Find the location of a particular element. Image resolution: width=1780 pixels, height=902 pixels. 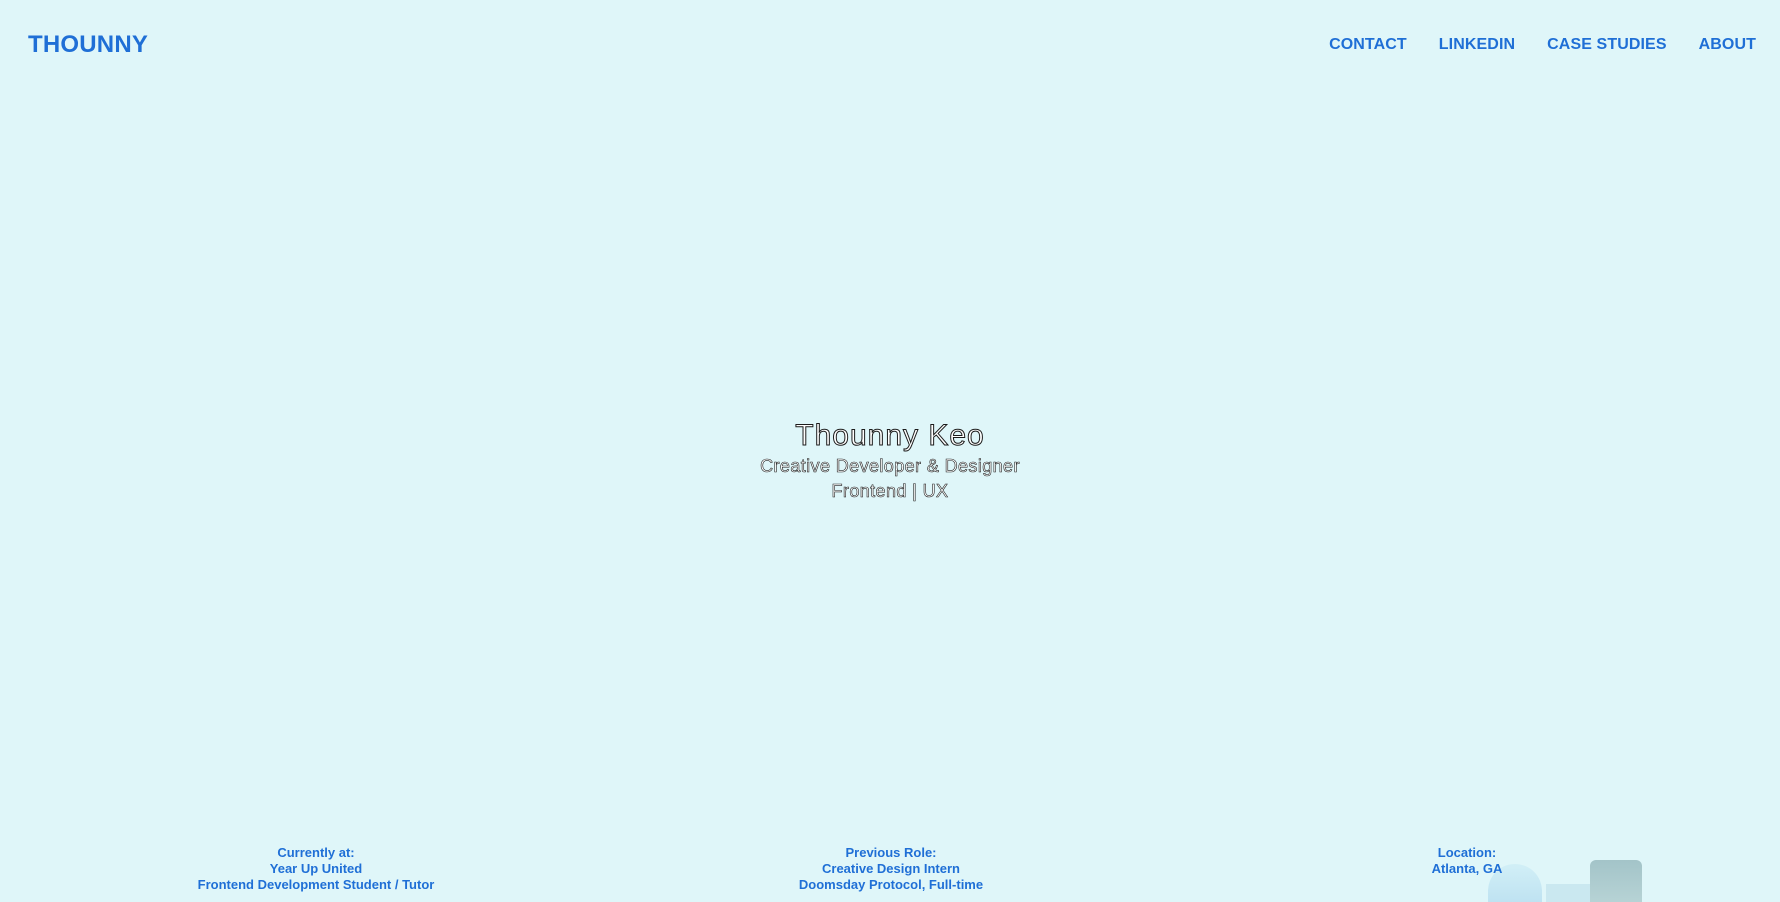

location-info: Location: Atlanta, GA is located at coordinates (1465, 861).